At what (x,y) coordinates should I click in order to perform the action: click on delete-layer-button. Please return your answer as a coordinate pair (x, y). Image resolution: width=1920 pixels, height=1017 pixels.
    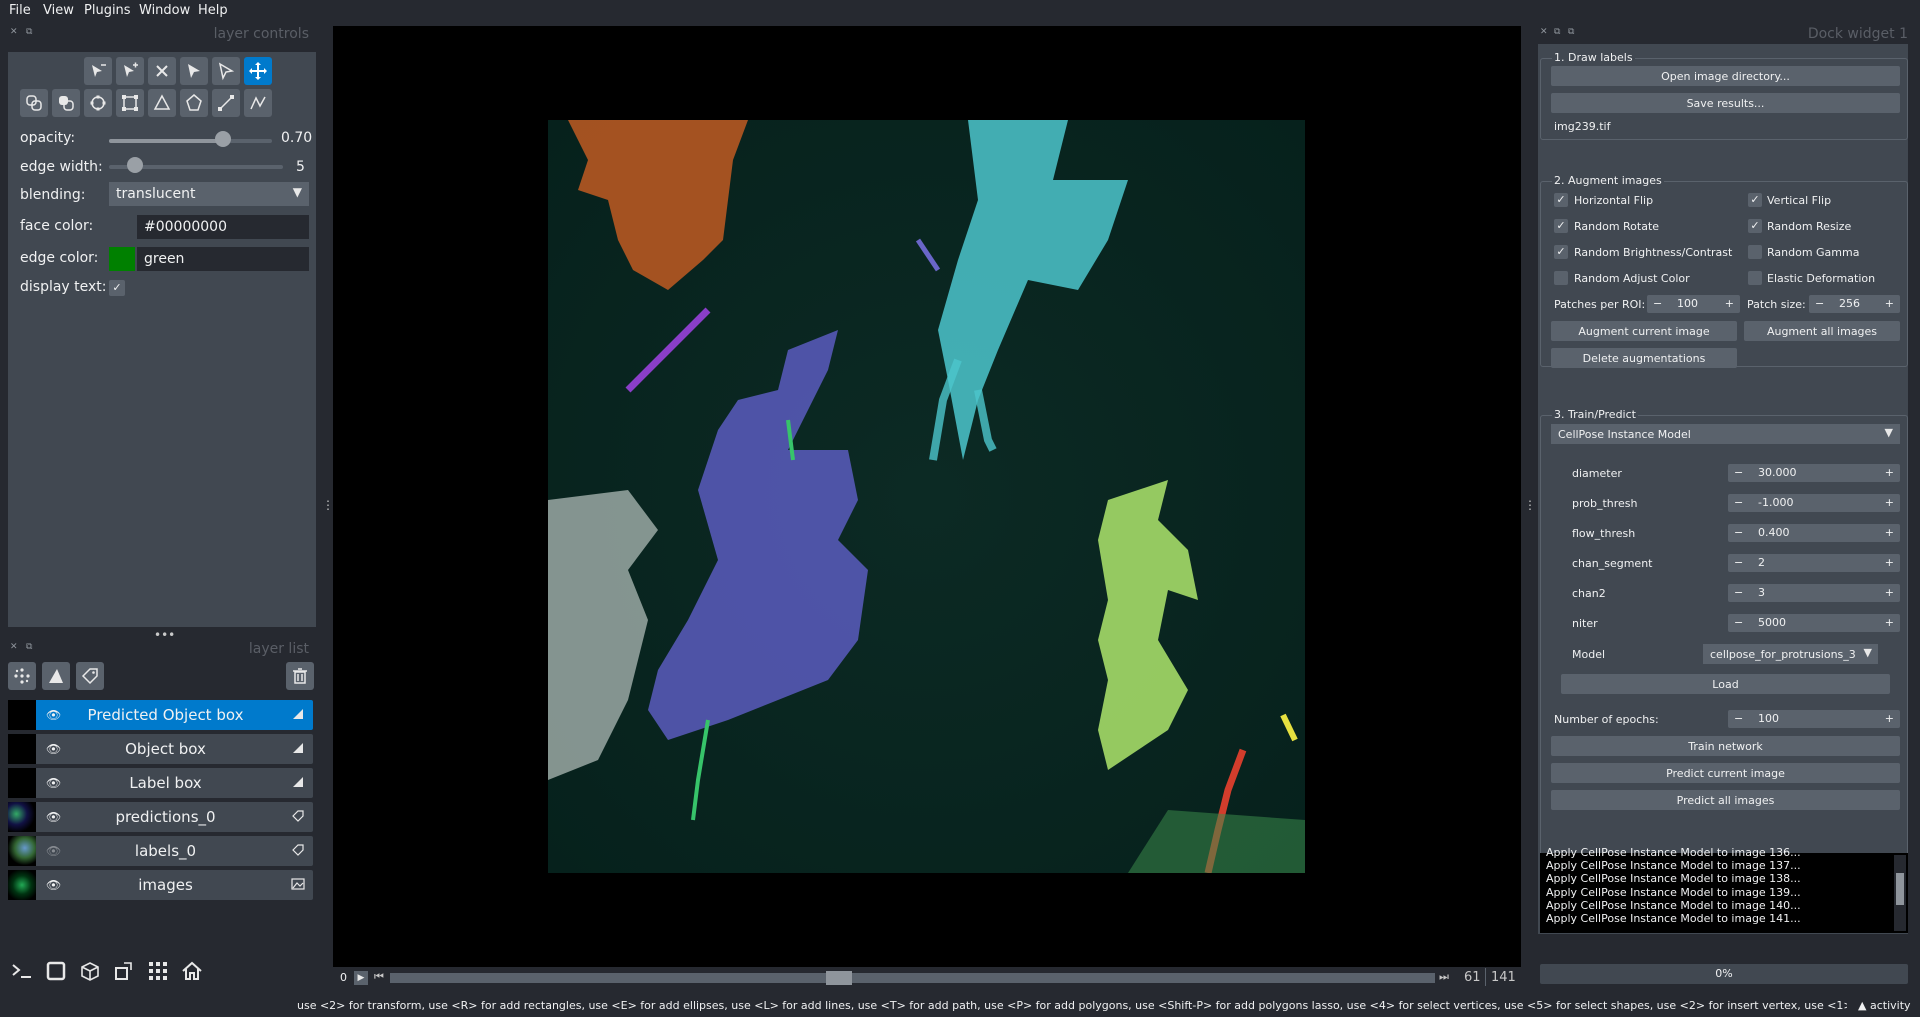
    Looking at the image, I should click on (300, 676).